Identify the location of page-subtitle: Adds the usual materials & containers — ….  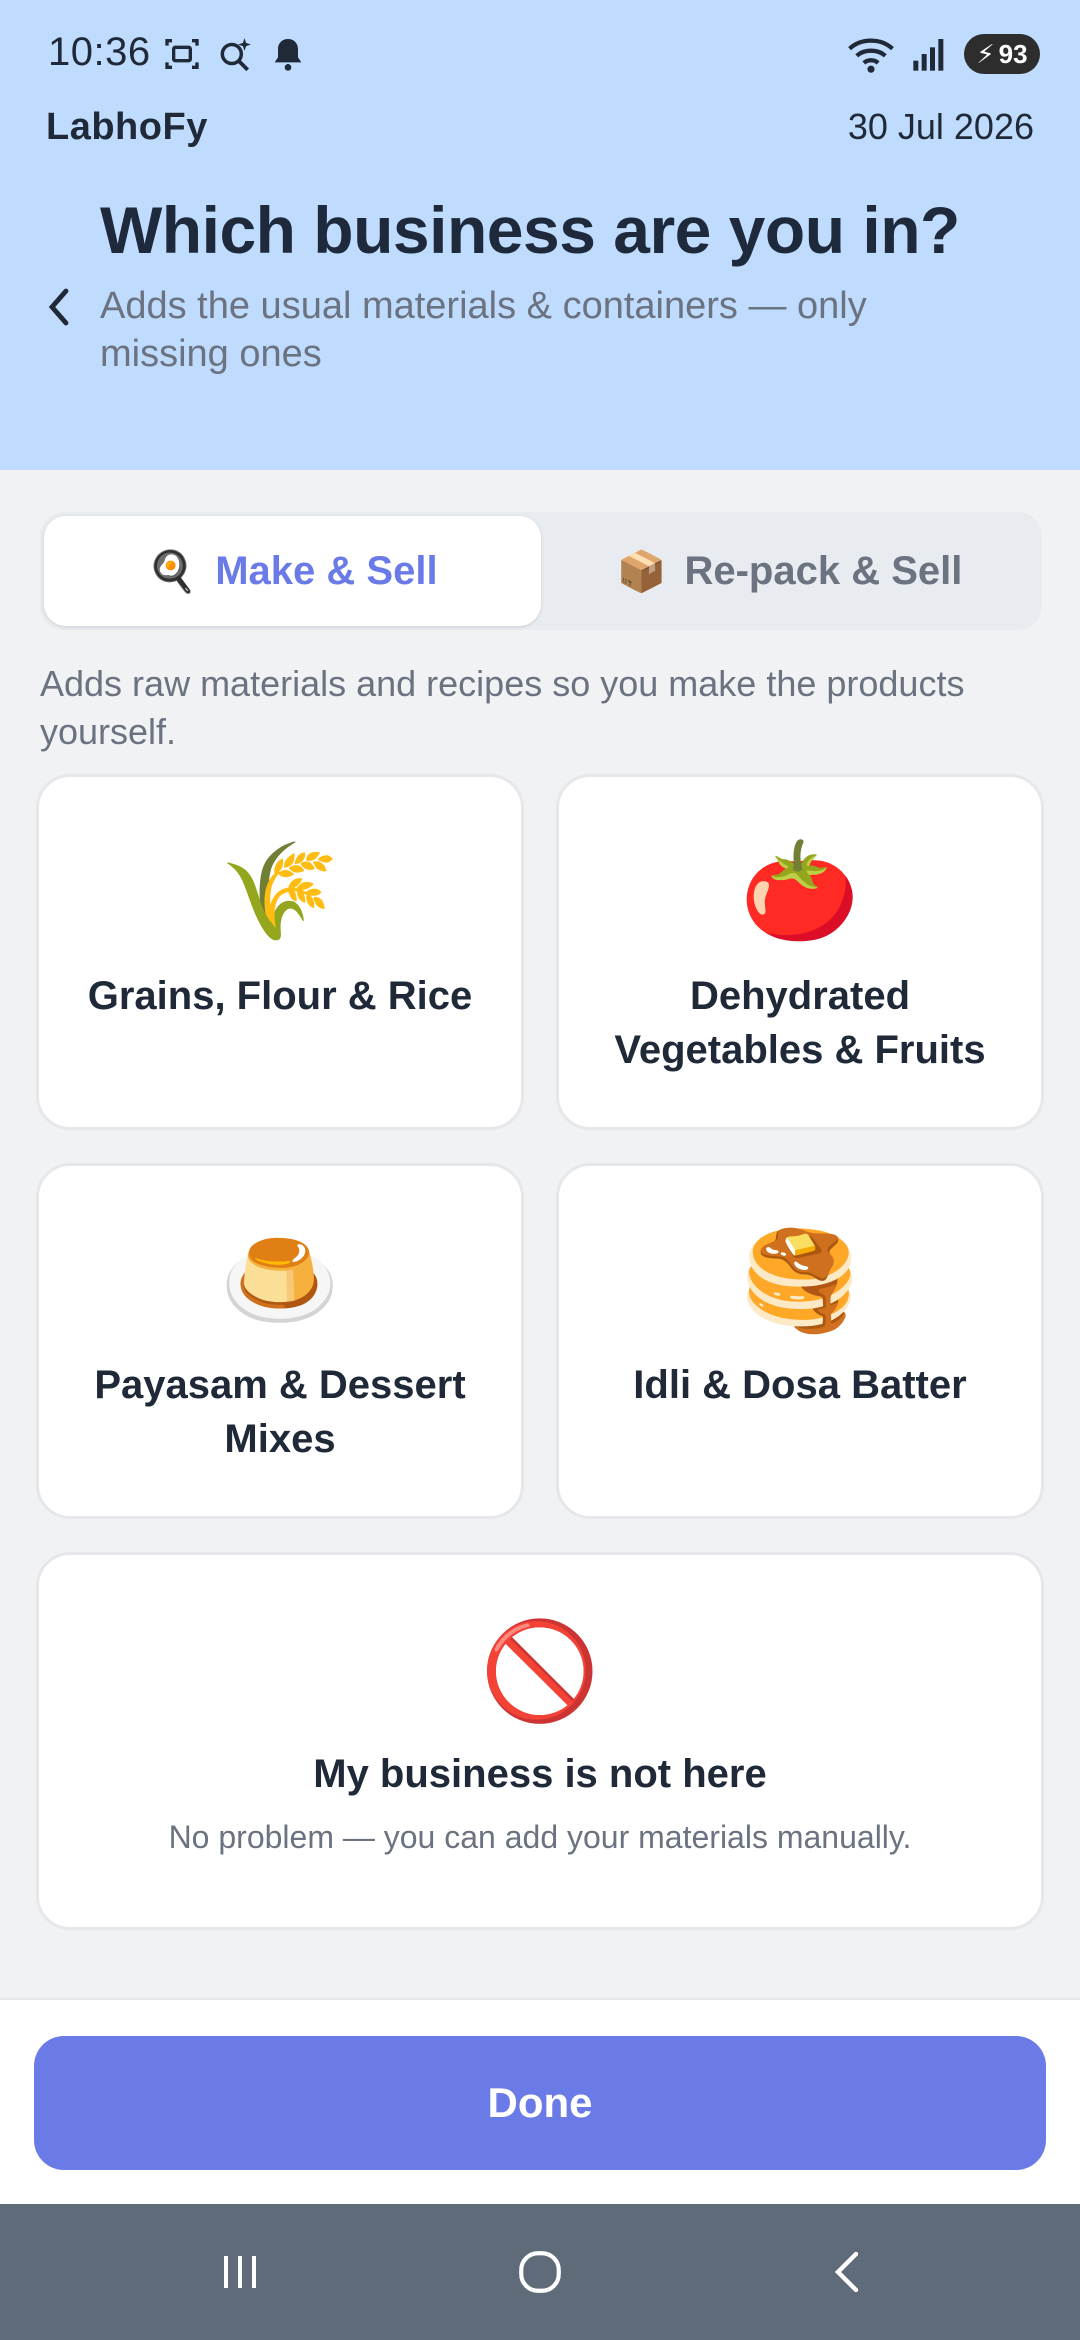
(483, 330).